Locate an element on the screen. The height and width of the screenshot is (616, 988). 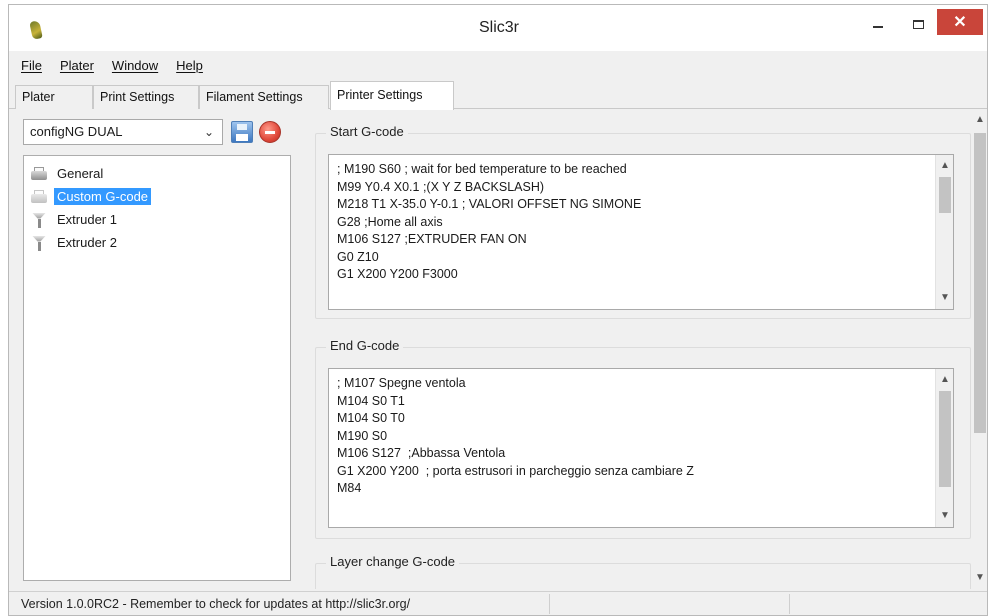
maximize-icon is located at coordinates (918, 24).